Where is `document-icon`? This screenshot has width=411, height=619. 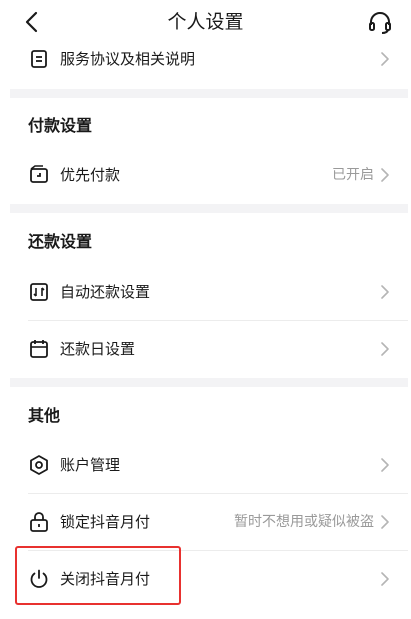 document-icon is located at coordinates (39, 59).